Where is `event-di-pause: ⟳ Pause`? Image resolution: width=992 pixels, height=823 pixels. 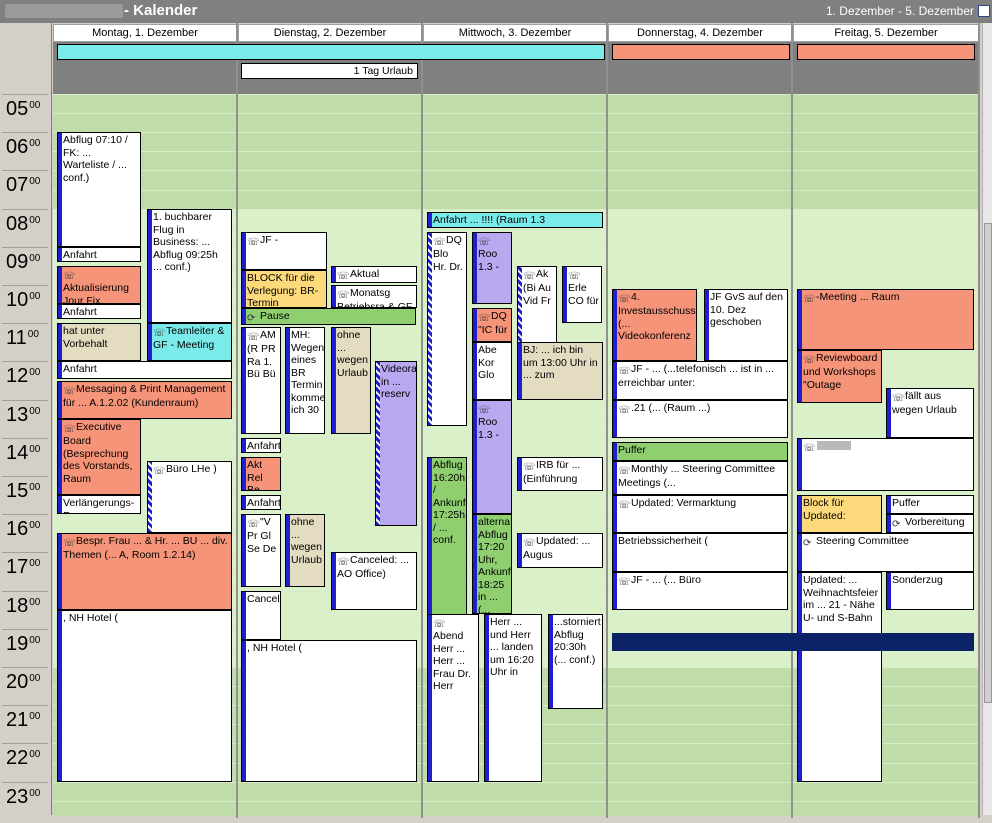 event-di-pause: ⟳ Pause is located at coordinates (328, 316).